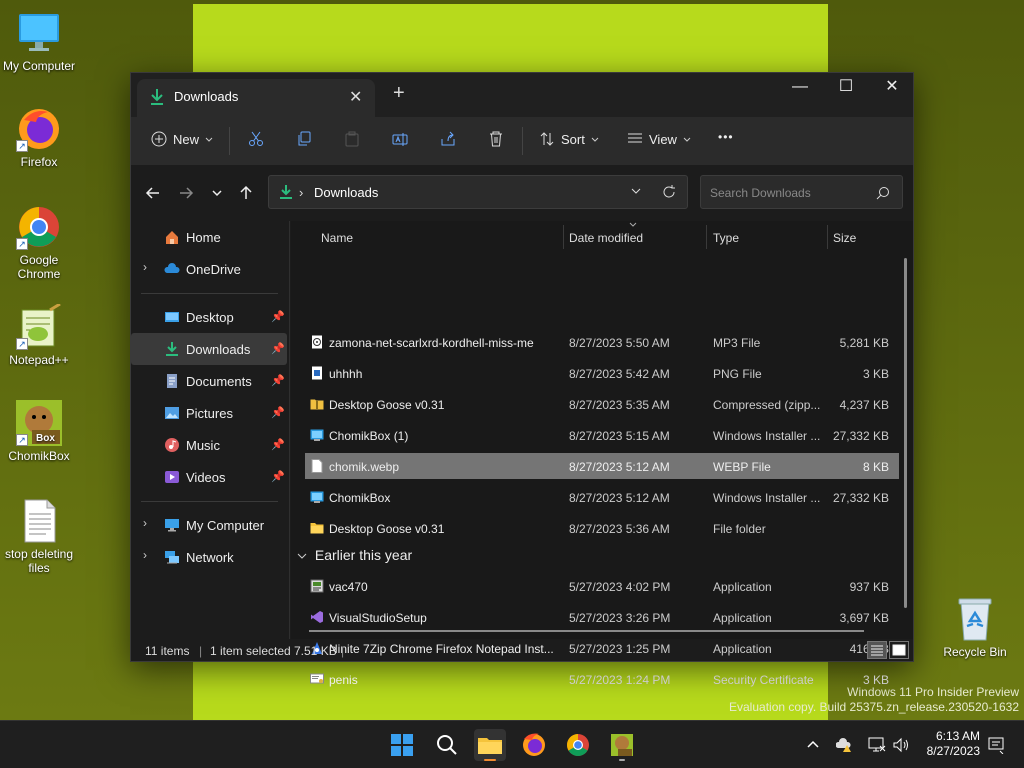  Describe the element at coordinates (209, 381) in the screenshot. I see `sidebar-item-documents: Documents 📌` at that location.